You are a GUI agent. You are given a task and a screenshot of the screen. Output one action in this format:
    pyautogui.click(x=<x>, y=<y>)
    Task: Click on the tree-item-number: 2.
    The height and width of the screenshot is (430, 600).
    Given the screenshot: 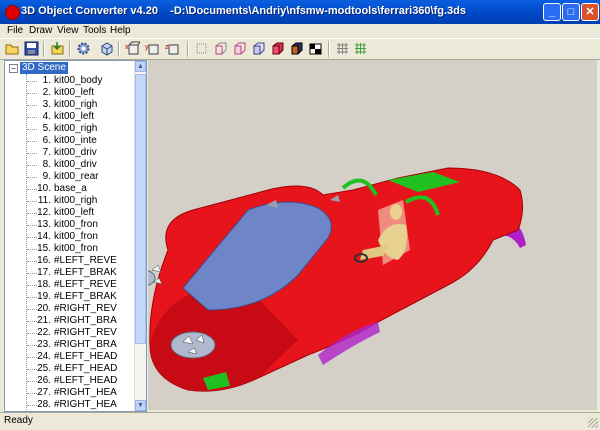 What is the action you would take?
    pyautogui.click(x=46, y=92)
    